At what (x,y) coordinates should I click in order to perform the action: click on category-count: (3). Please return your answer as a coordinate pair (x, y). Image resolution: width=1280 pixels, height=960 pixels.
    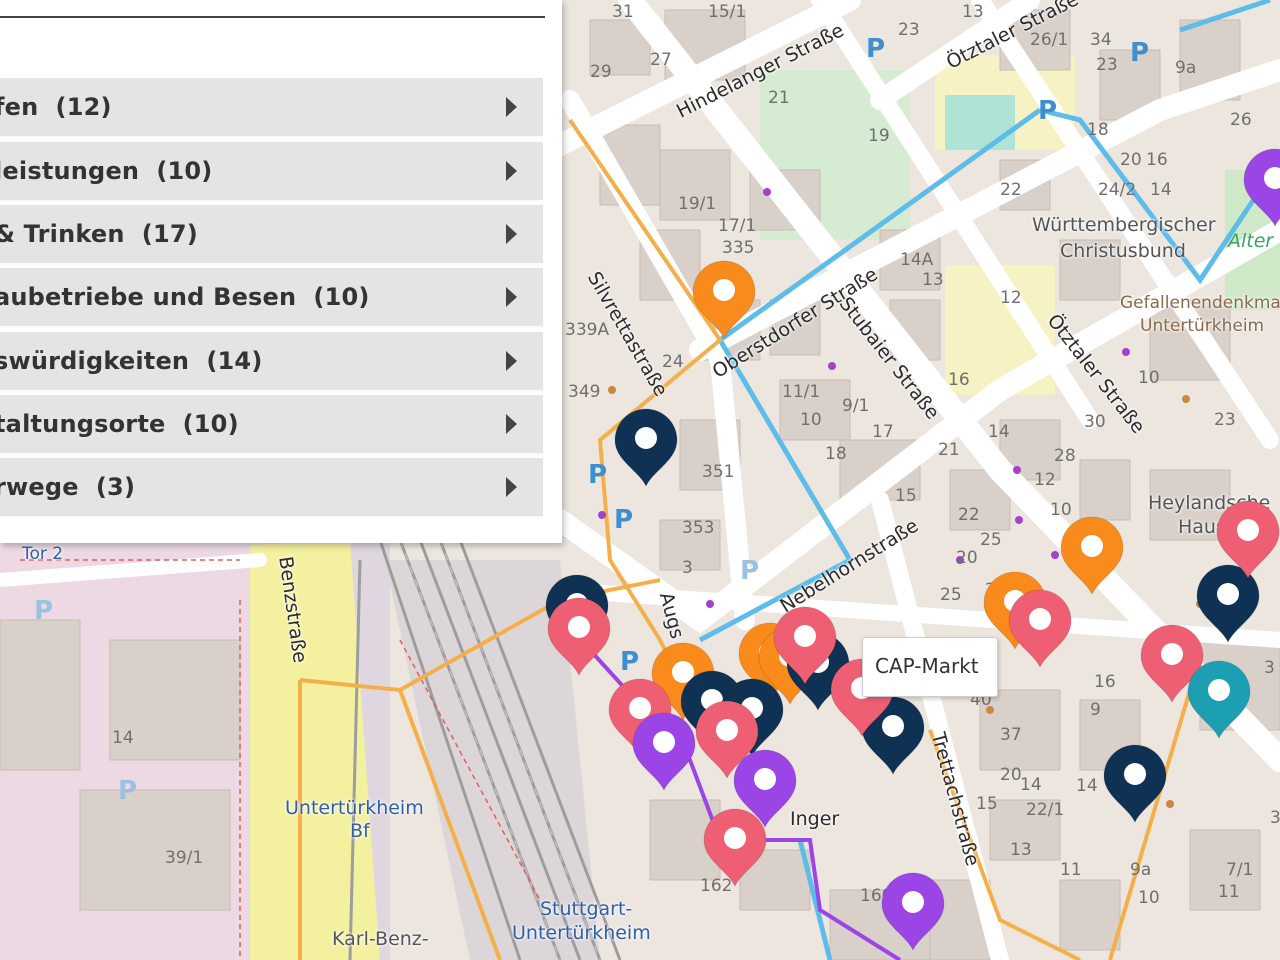
    Looking at the image, I should click on (115, 487).